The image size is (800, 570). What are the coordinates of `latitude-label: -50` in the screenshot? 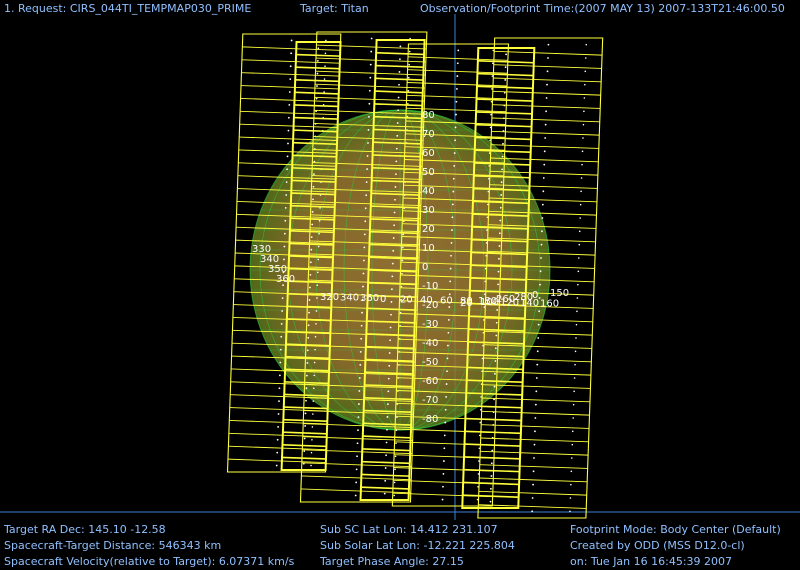 It's located at (430, 362).